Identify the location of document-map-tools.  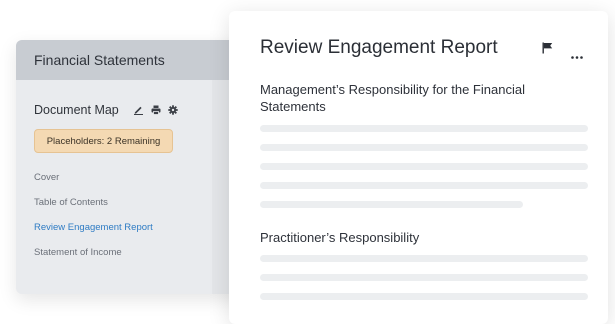
(155, 110).